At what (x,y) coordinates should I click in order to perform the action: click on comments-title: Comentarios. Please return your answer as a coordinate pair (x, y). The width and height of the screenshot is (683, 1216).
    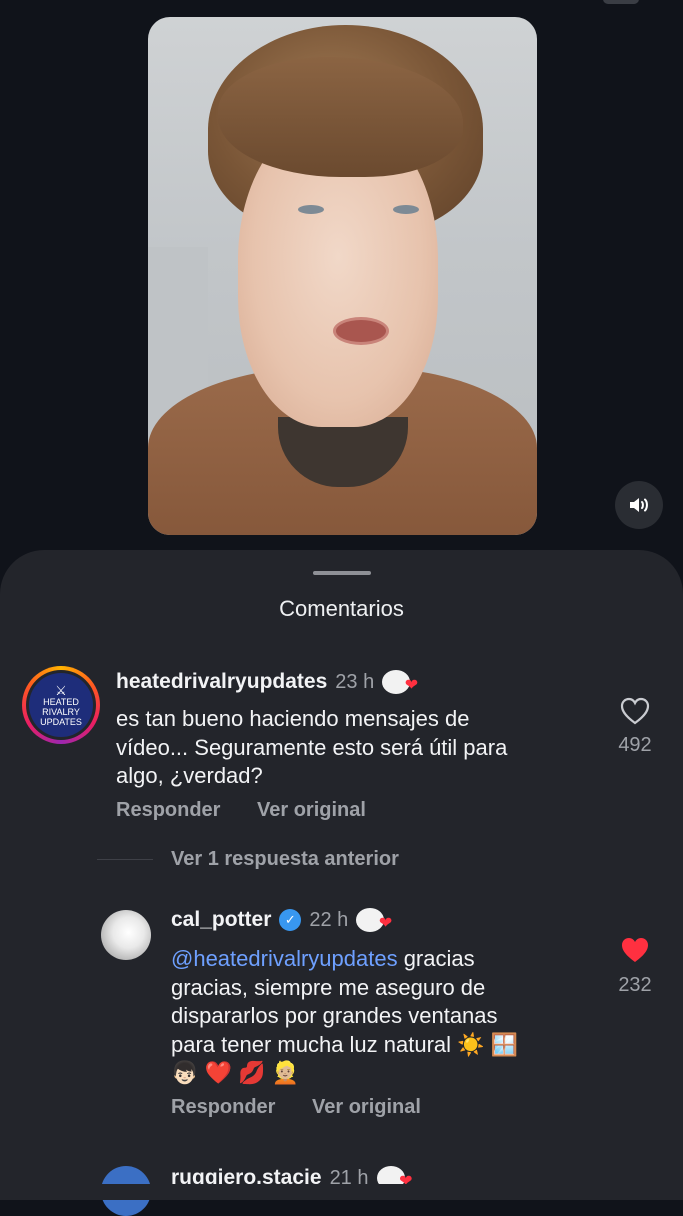
    Looking at the image, I should click on (341, 608).